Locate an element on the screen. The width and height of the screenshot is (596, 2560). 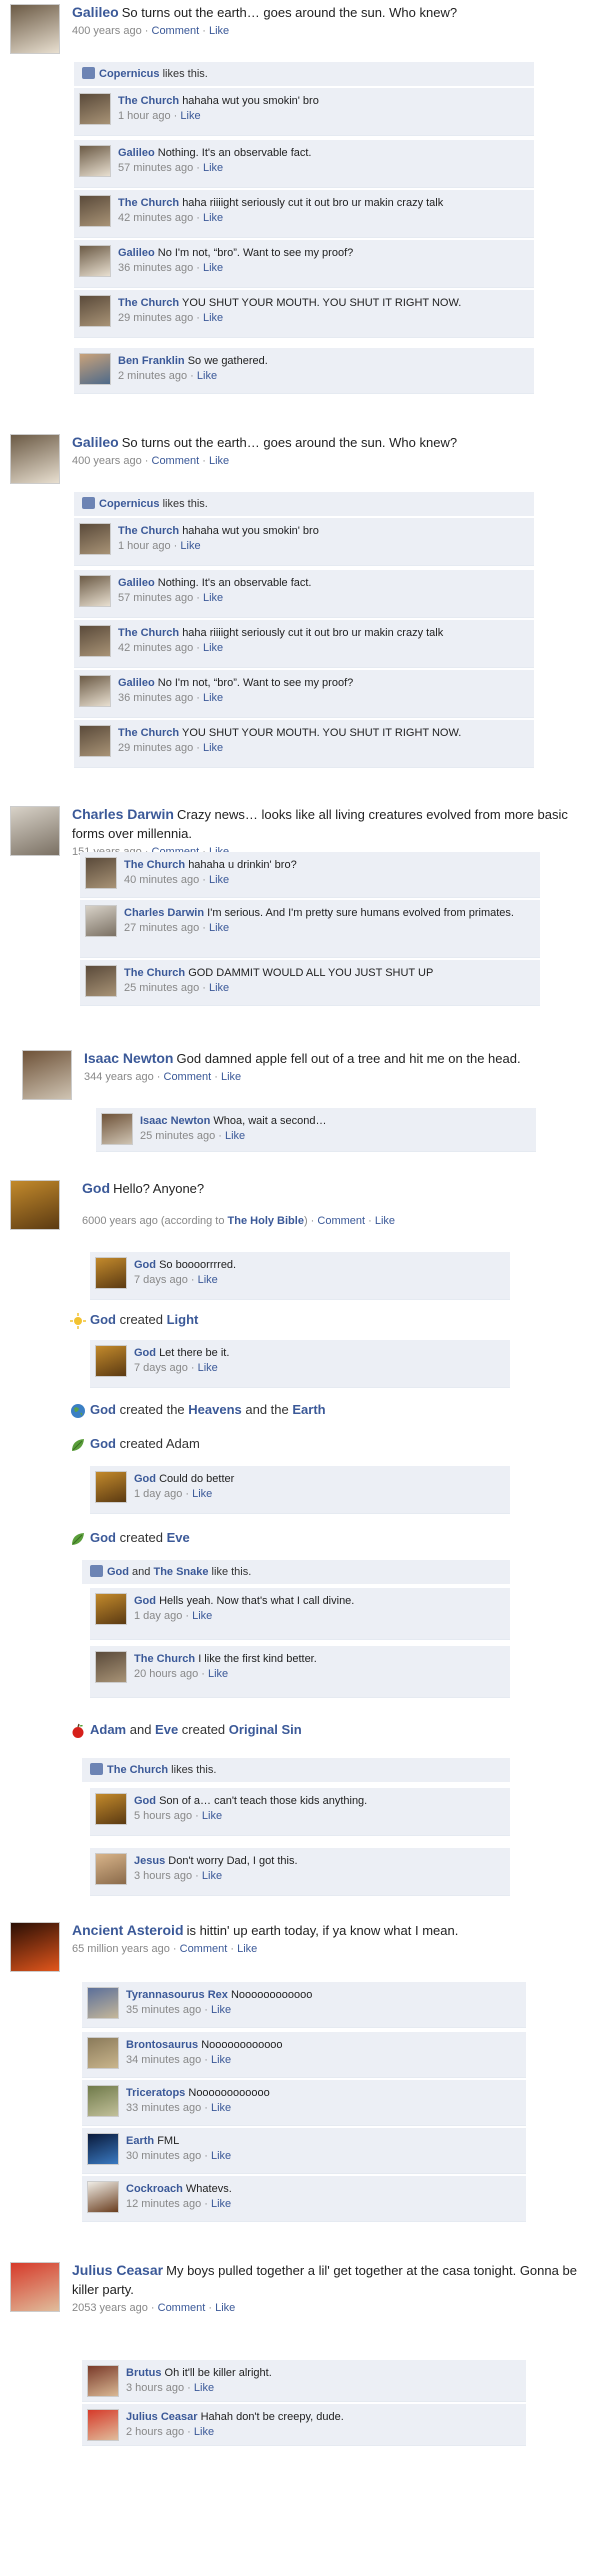
author-name: Isaac Newton is located at coordinates (128, 1058).